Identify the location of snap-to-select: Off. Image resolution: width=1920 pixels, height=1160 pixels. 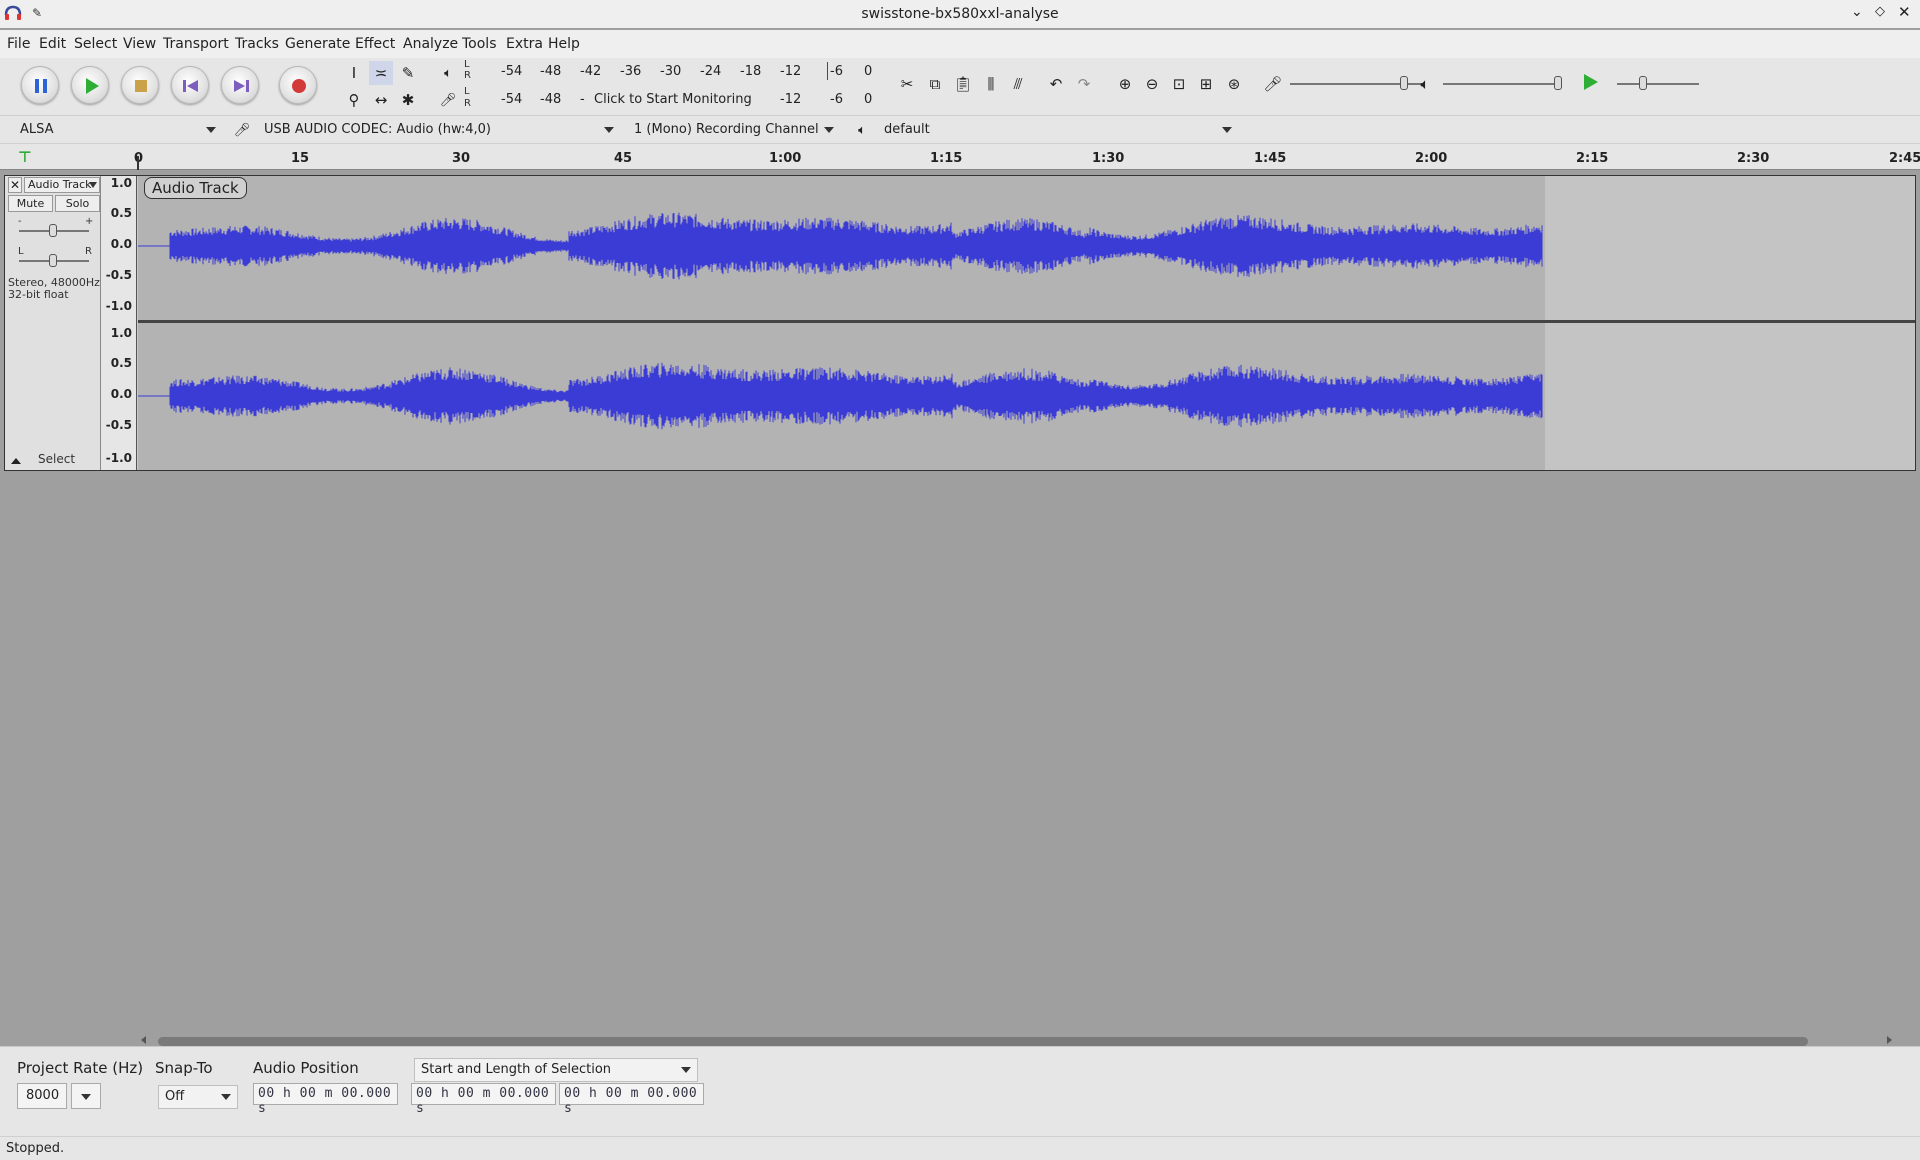
(198, 1097).